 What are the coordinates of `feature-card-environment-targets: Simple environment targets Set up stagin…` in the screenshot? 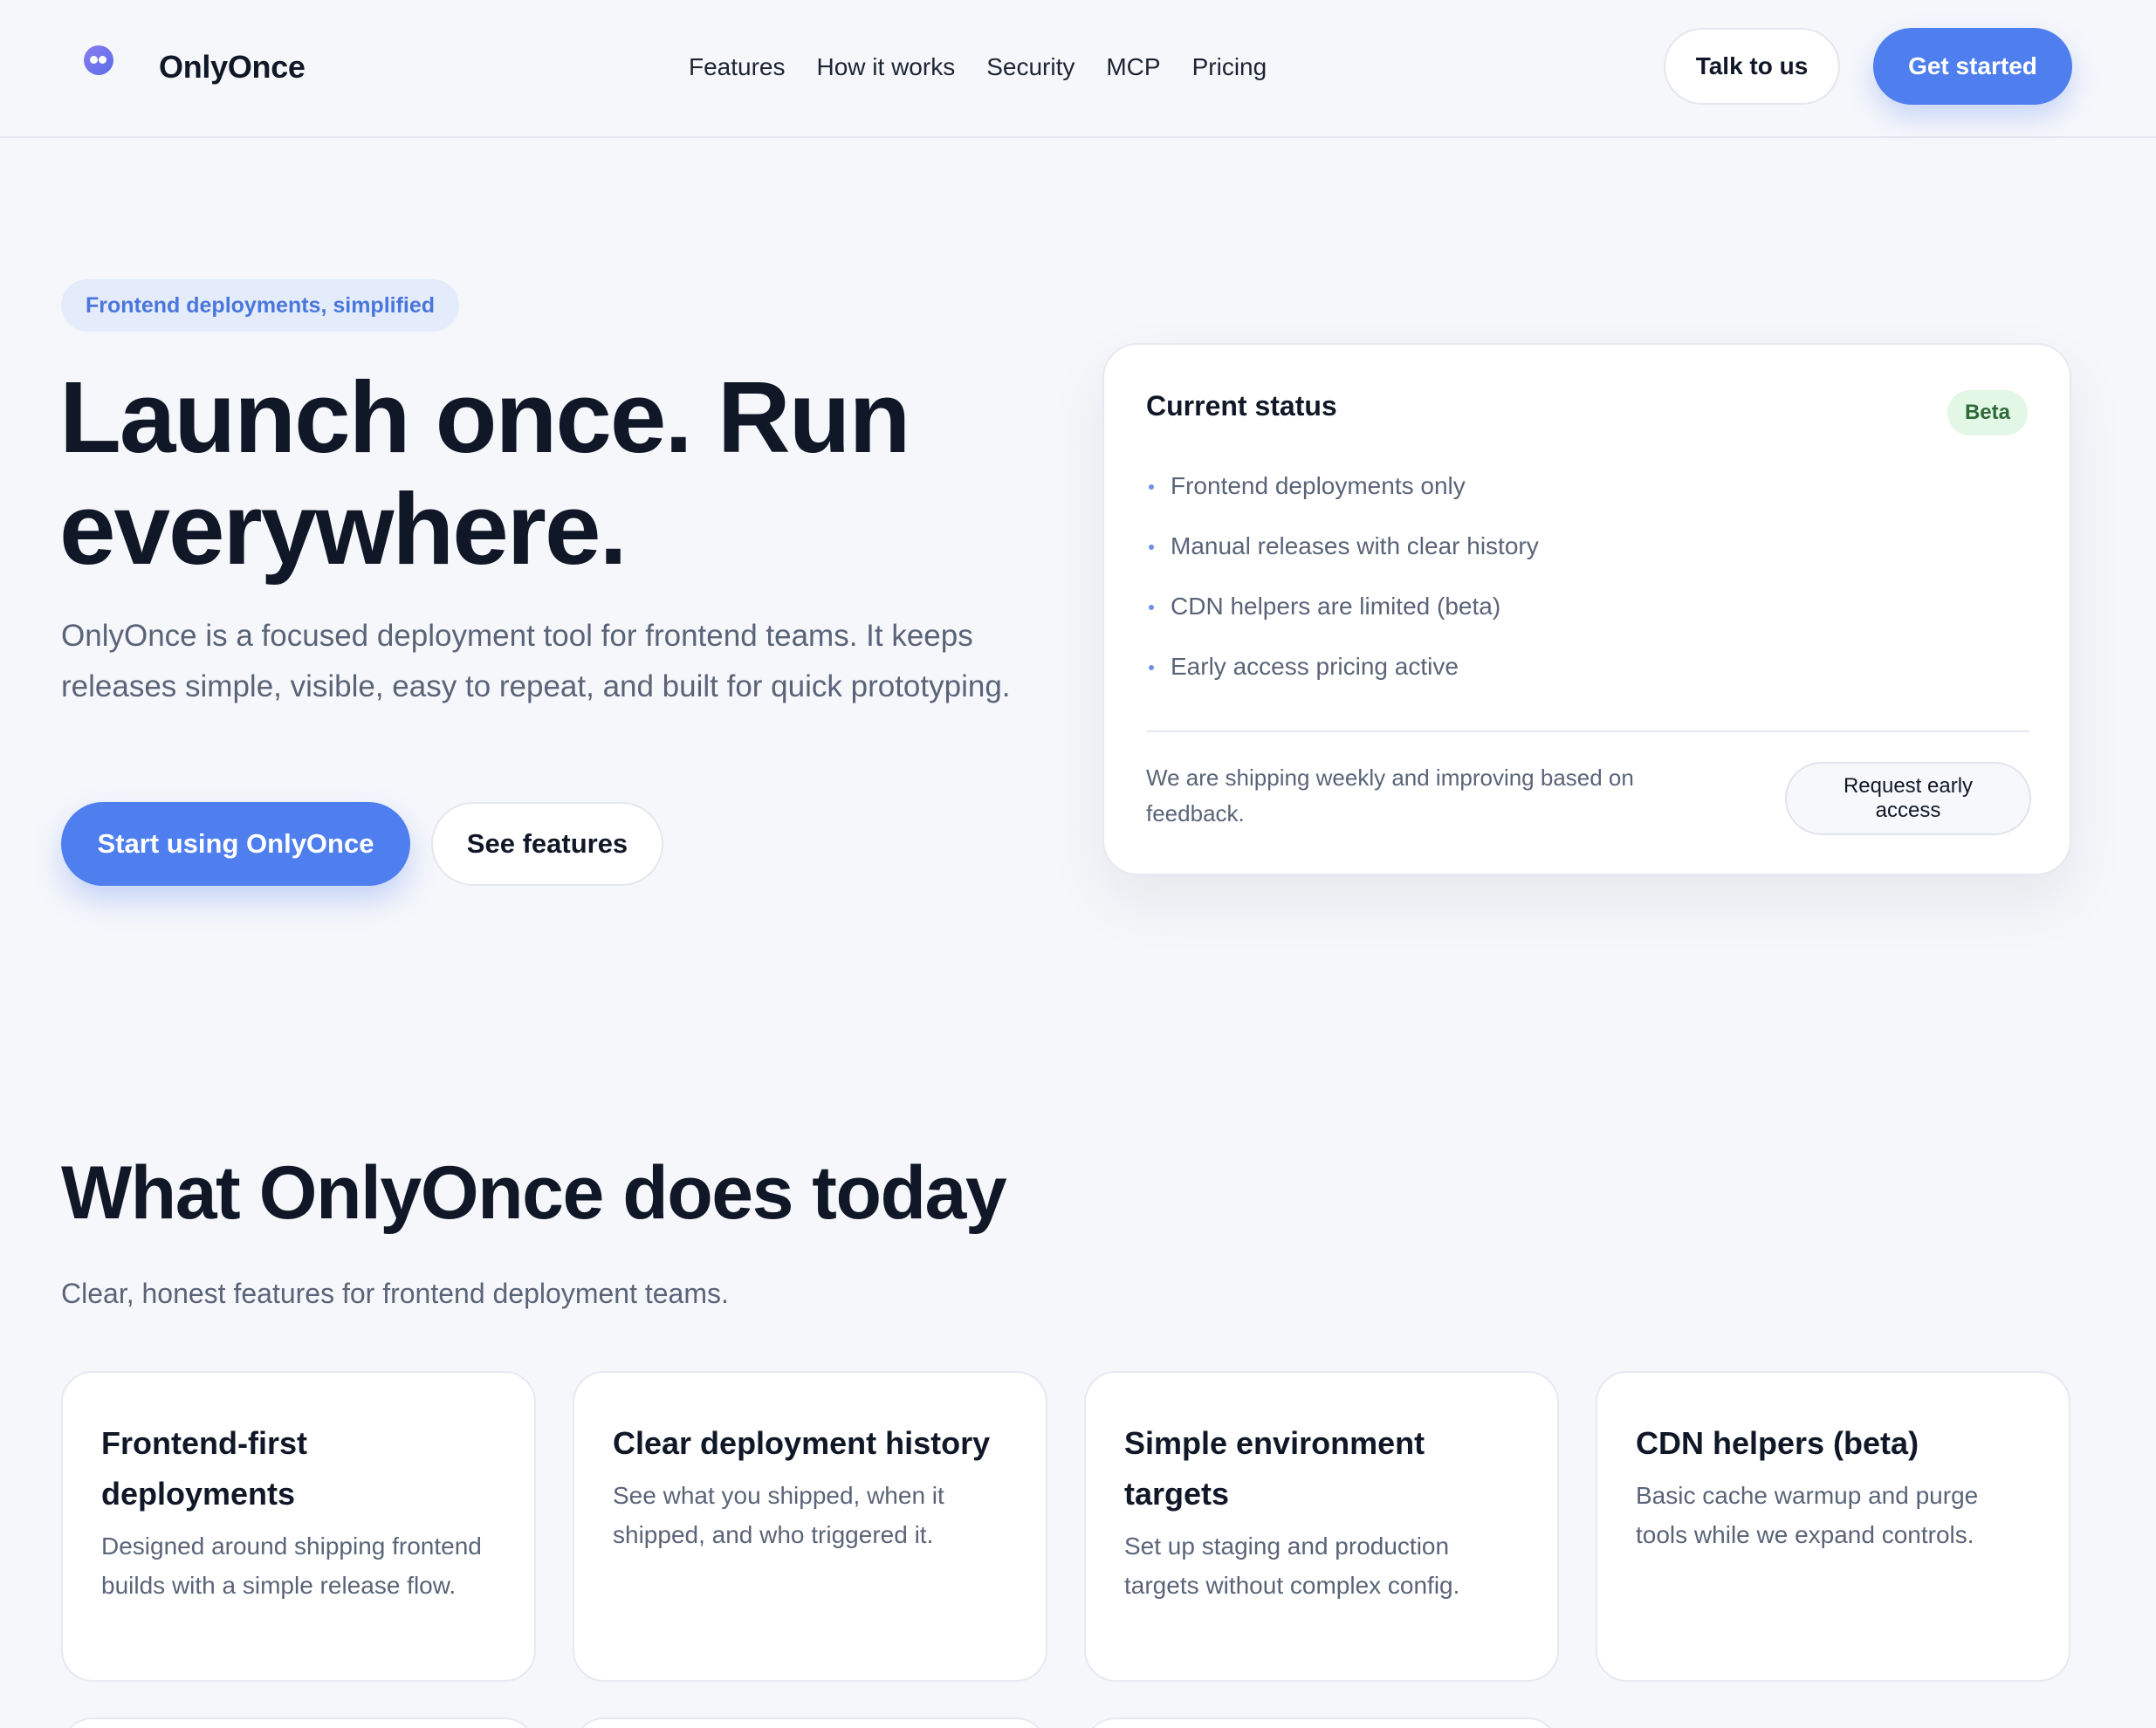 It's located at (1321, 1526).